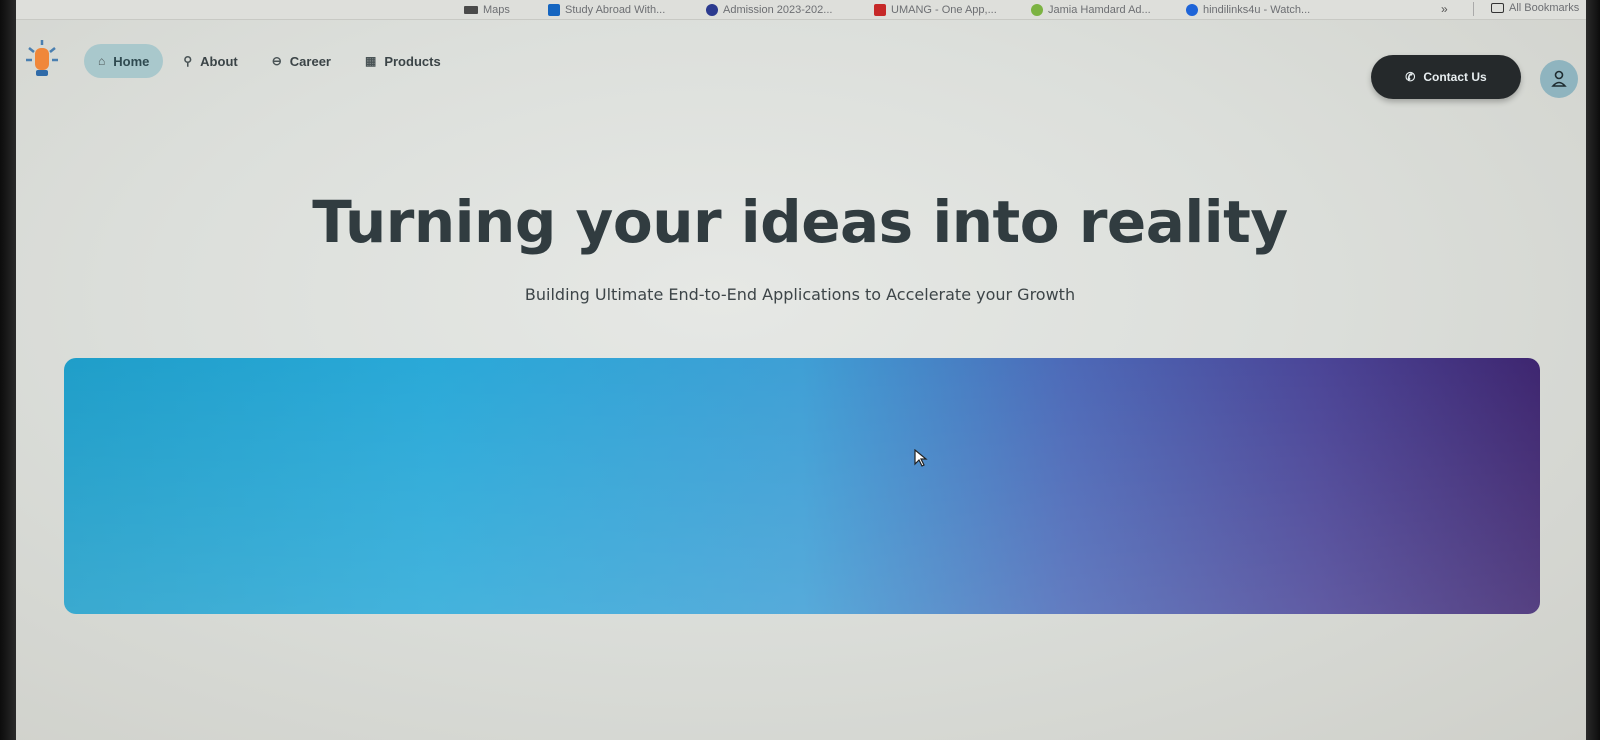  What do you see at coordinates (1473, 9) in the screenshot?
I see `bookmarks-divider` at bounding box center [1473, 9].